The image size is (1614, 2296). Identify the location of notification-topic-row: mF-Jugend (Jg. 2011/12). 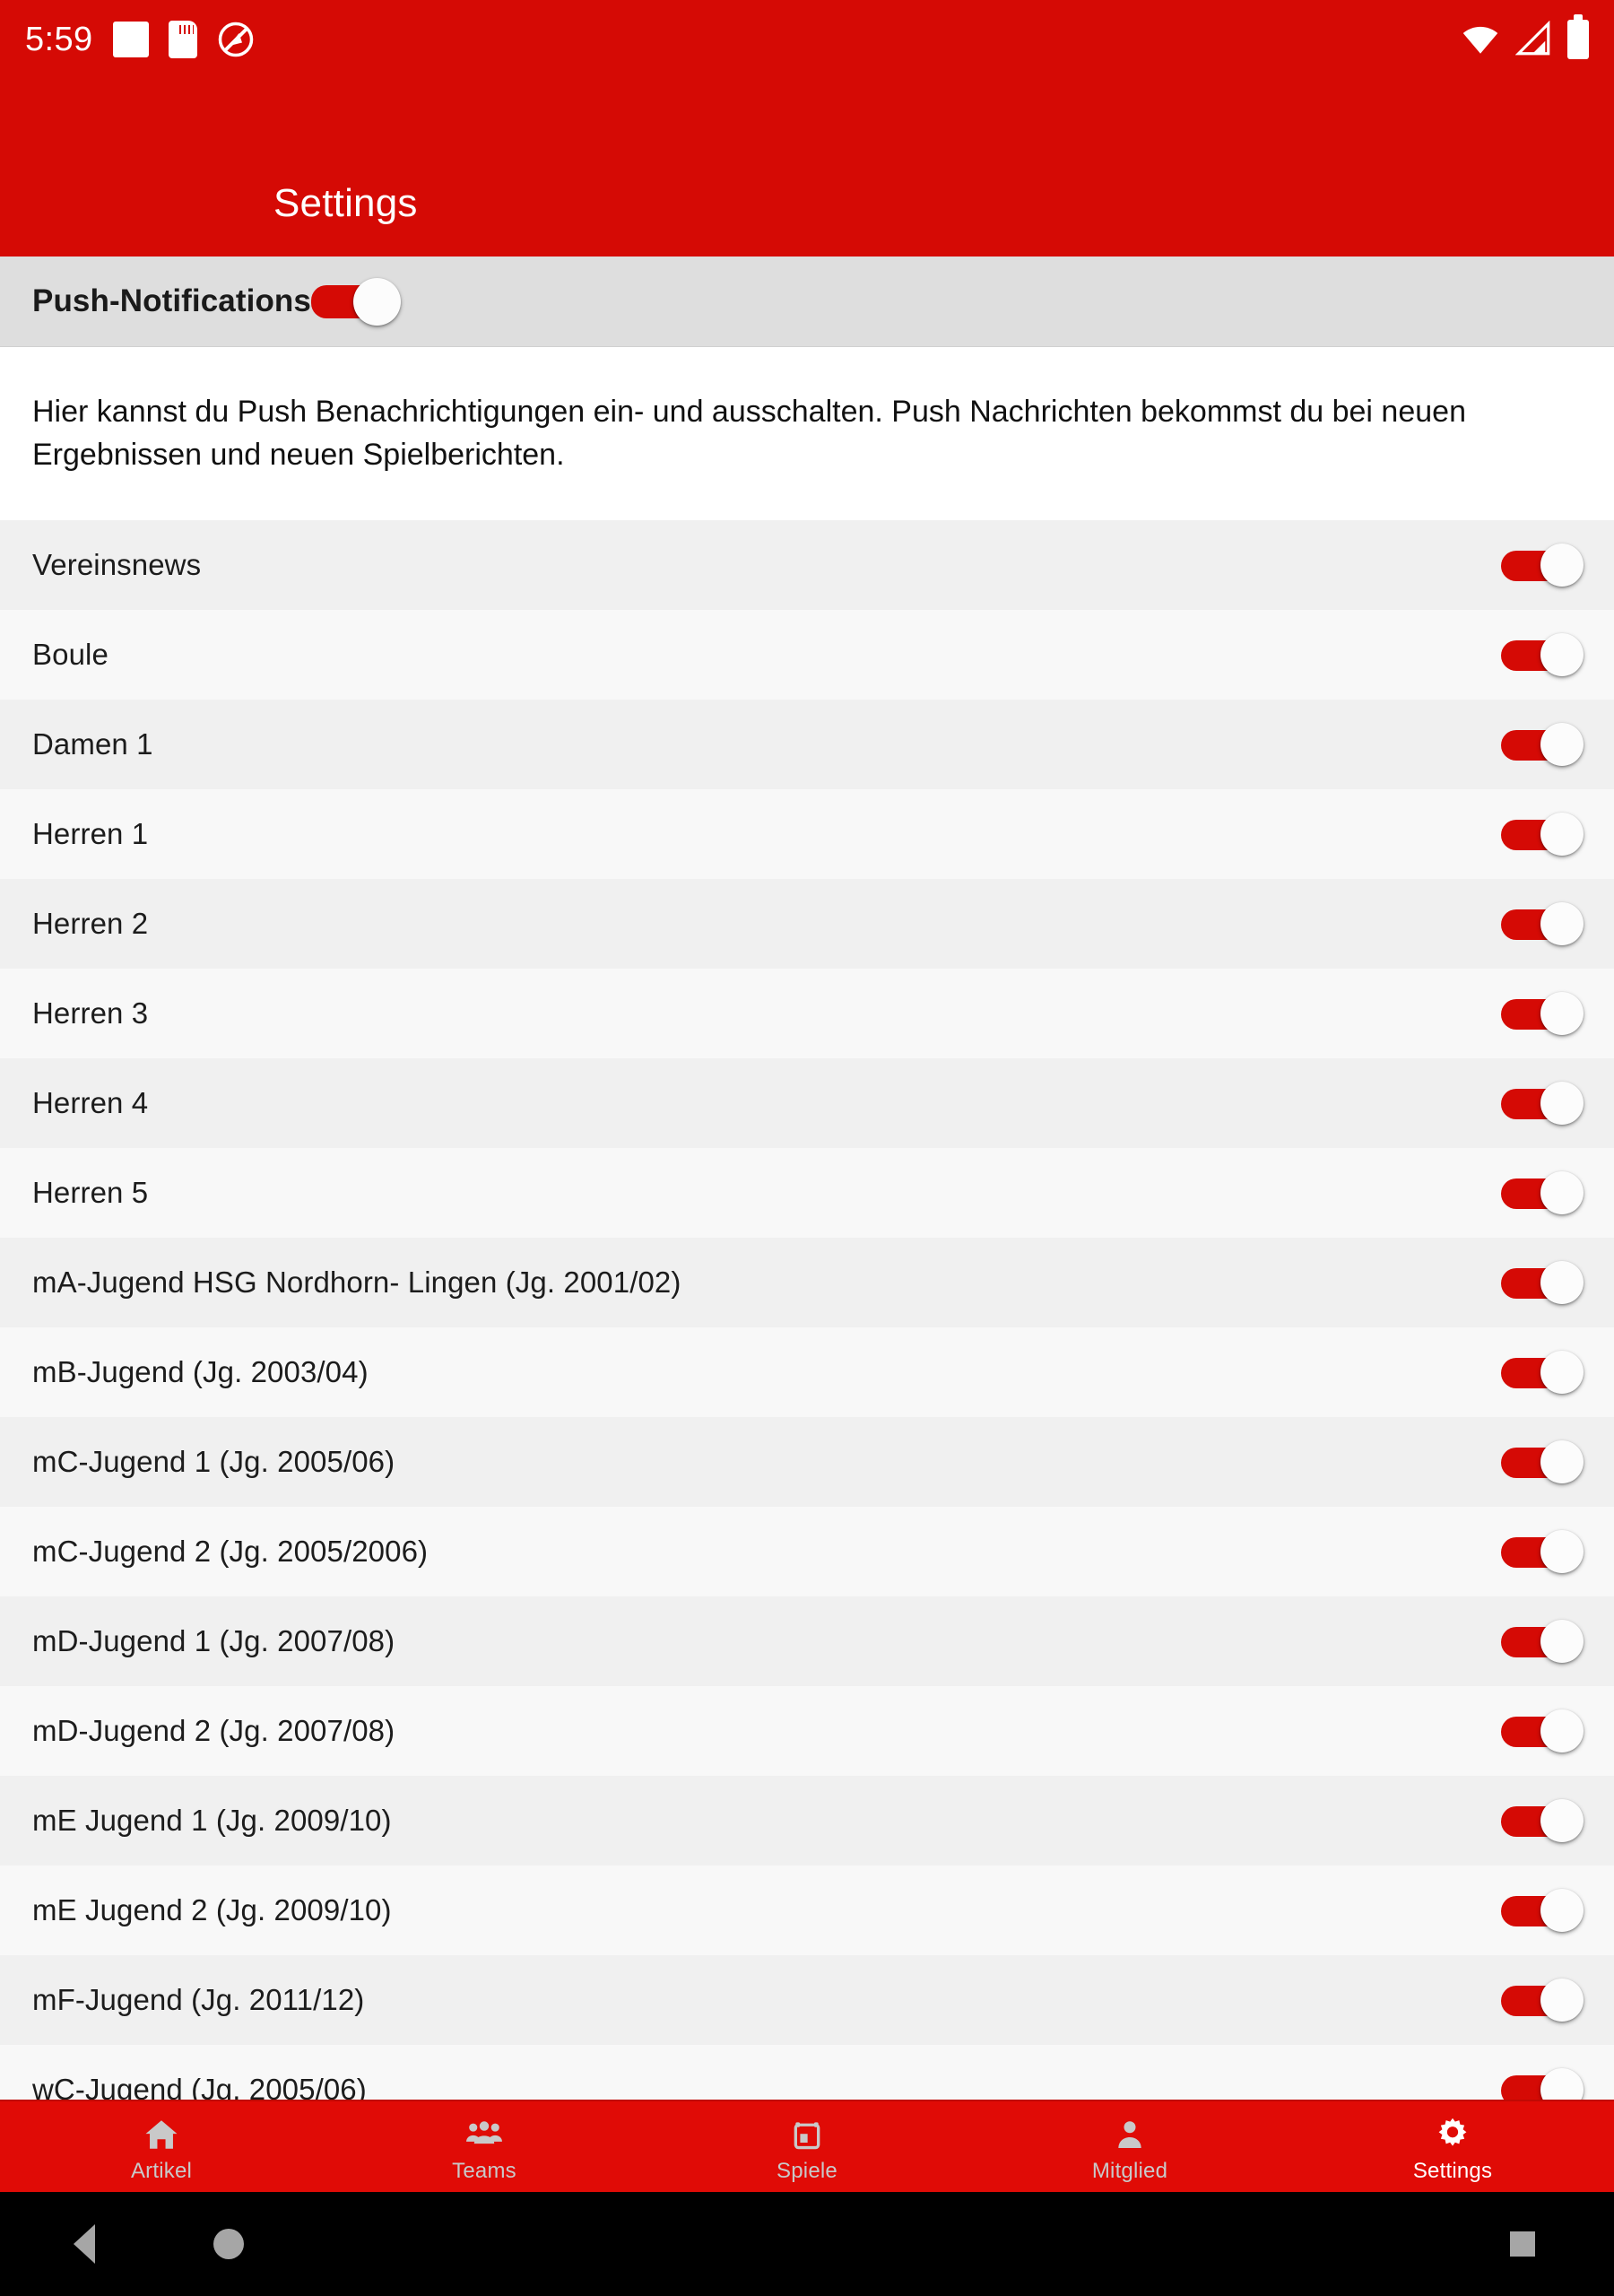
(807, 1999).